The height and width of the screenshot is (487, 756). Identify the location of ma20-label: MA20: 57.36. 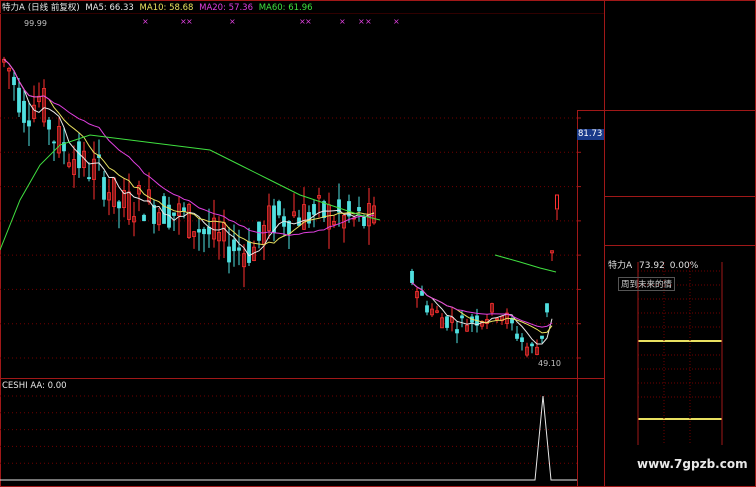
(226, 8).